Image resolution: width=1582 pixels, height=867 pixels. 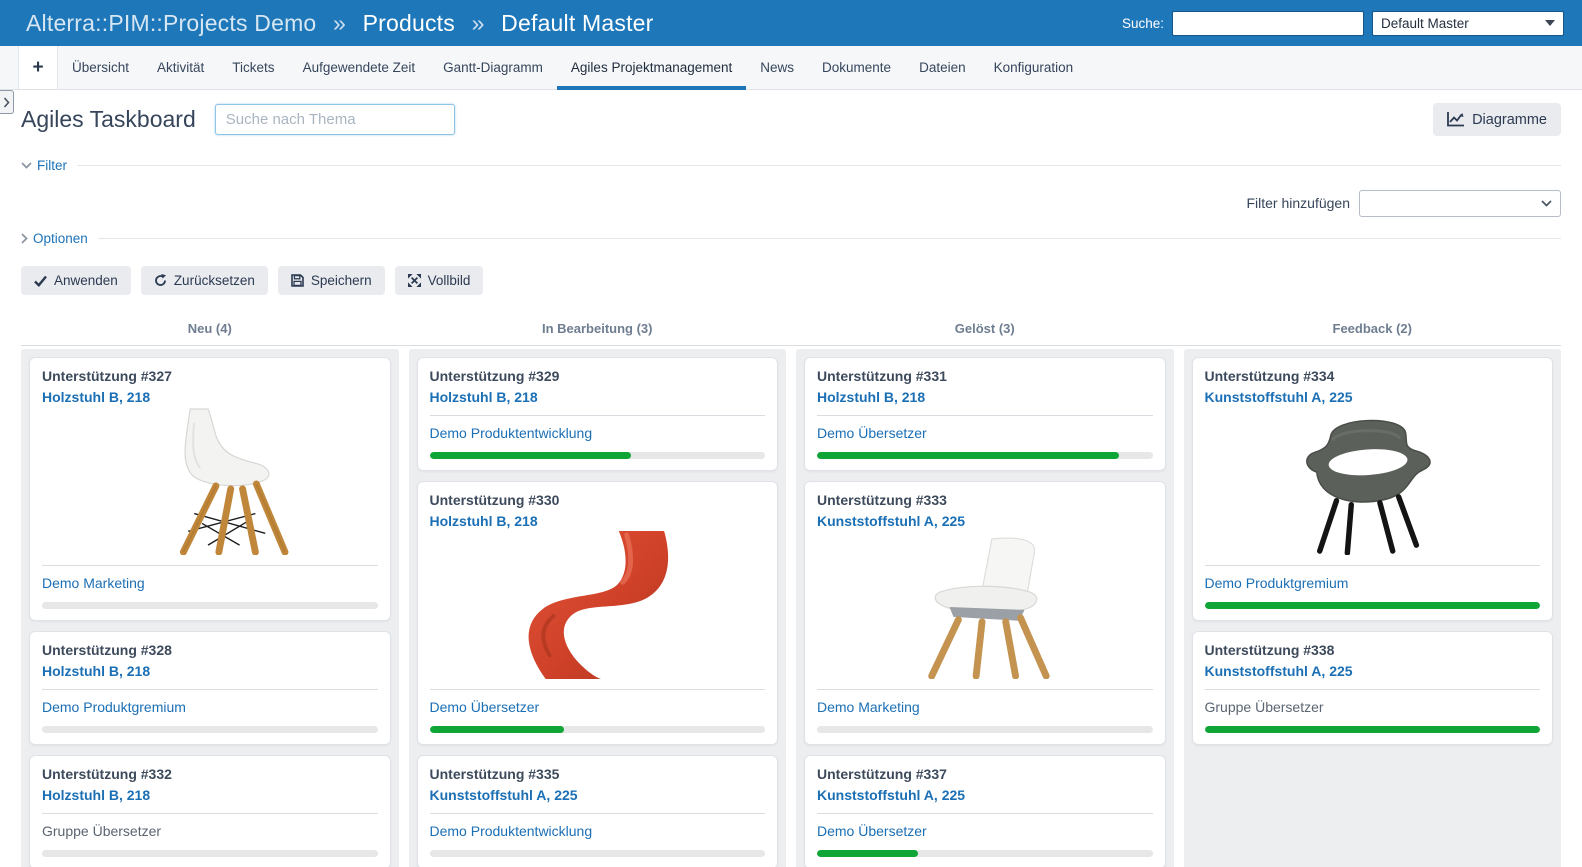 What do you see at coordinates (409, 23) in the screenshot?
I see `breadcrumb-section: Products` at bounding box center [409, 23].